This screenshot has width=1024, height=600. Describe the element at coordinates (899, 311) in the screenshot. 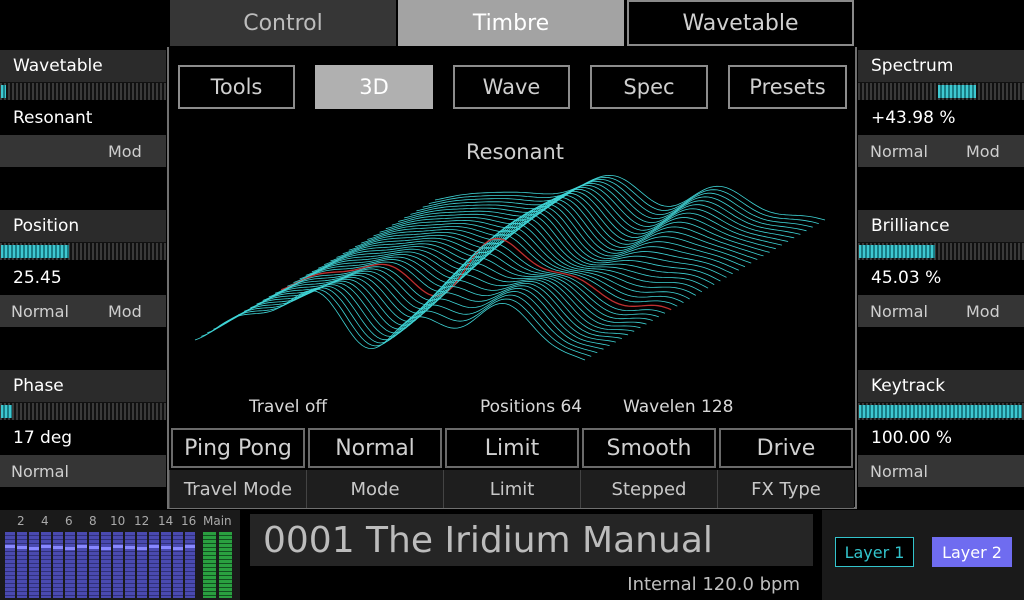

I see `brilliance-normal: Normal` at that location.